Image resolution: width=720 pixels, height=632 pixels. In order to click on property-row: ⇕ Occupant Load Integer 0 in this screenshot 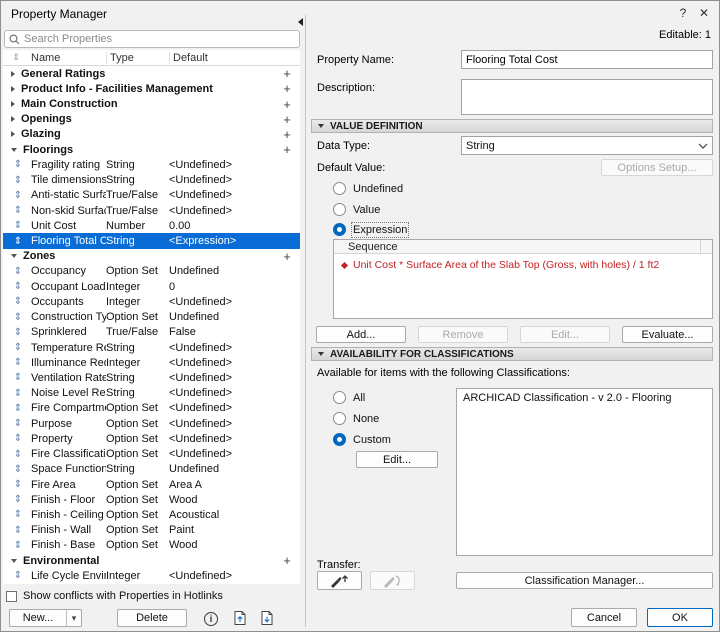, I will do `click(151, 286)`.